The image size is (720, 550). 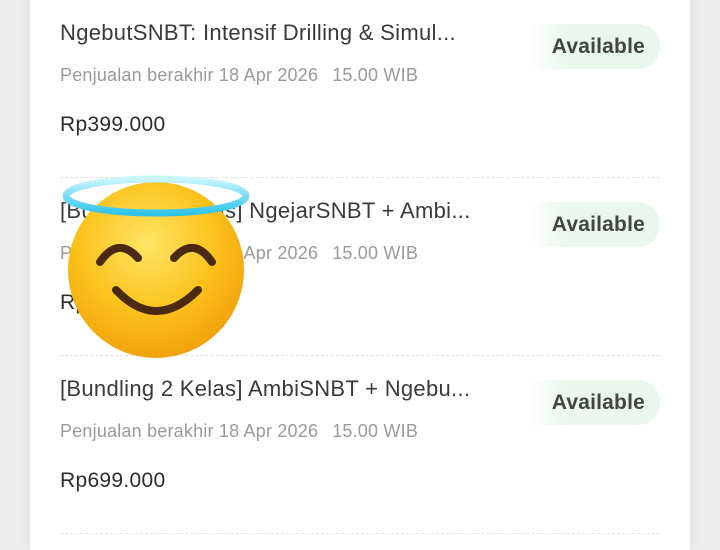 I want to click on ticket-price: Rp699.000, so click(x=113, y=480).